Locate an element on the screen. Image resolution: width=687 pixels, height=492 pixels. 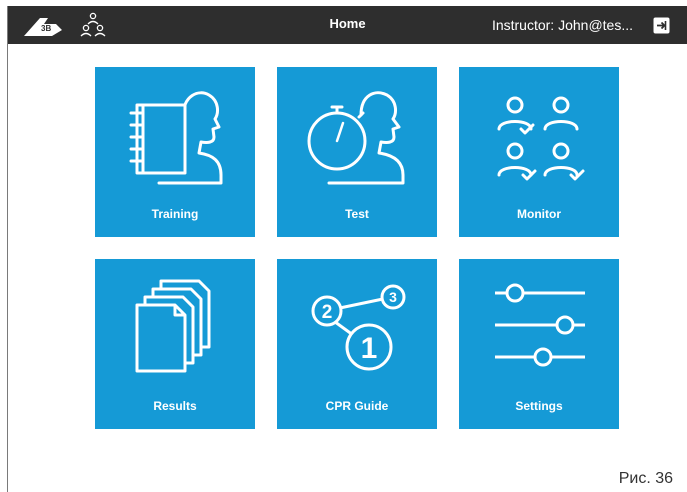
tile-label-cpr-guide: CPR Guide is located at coordinates (357, 406).